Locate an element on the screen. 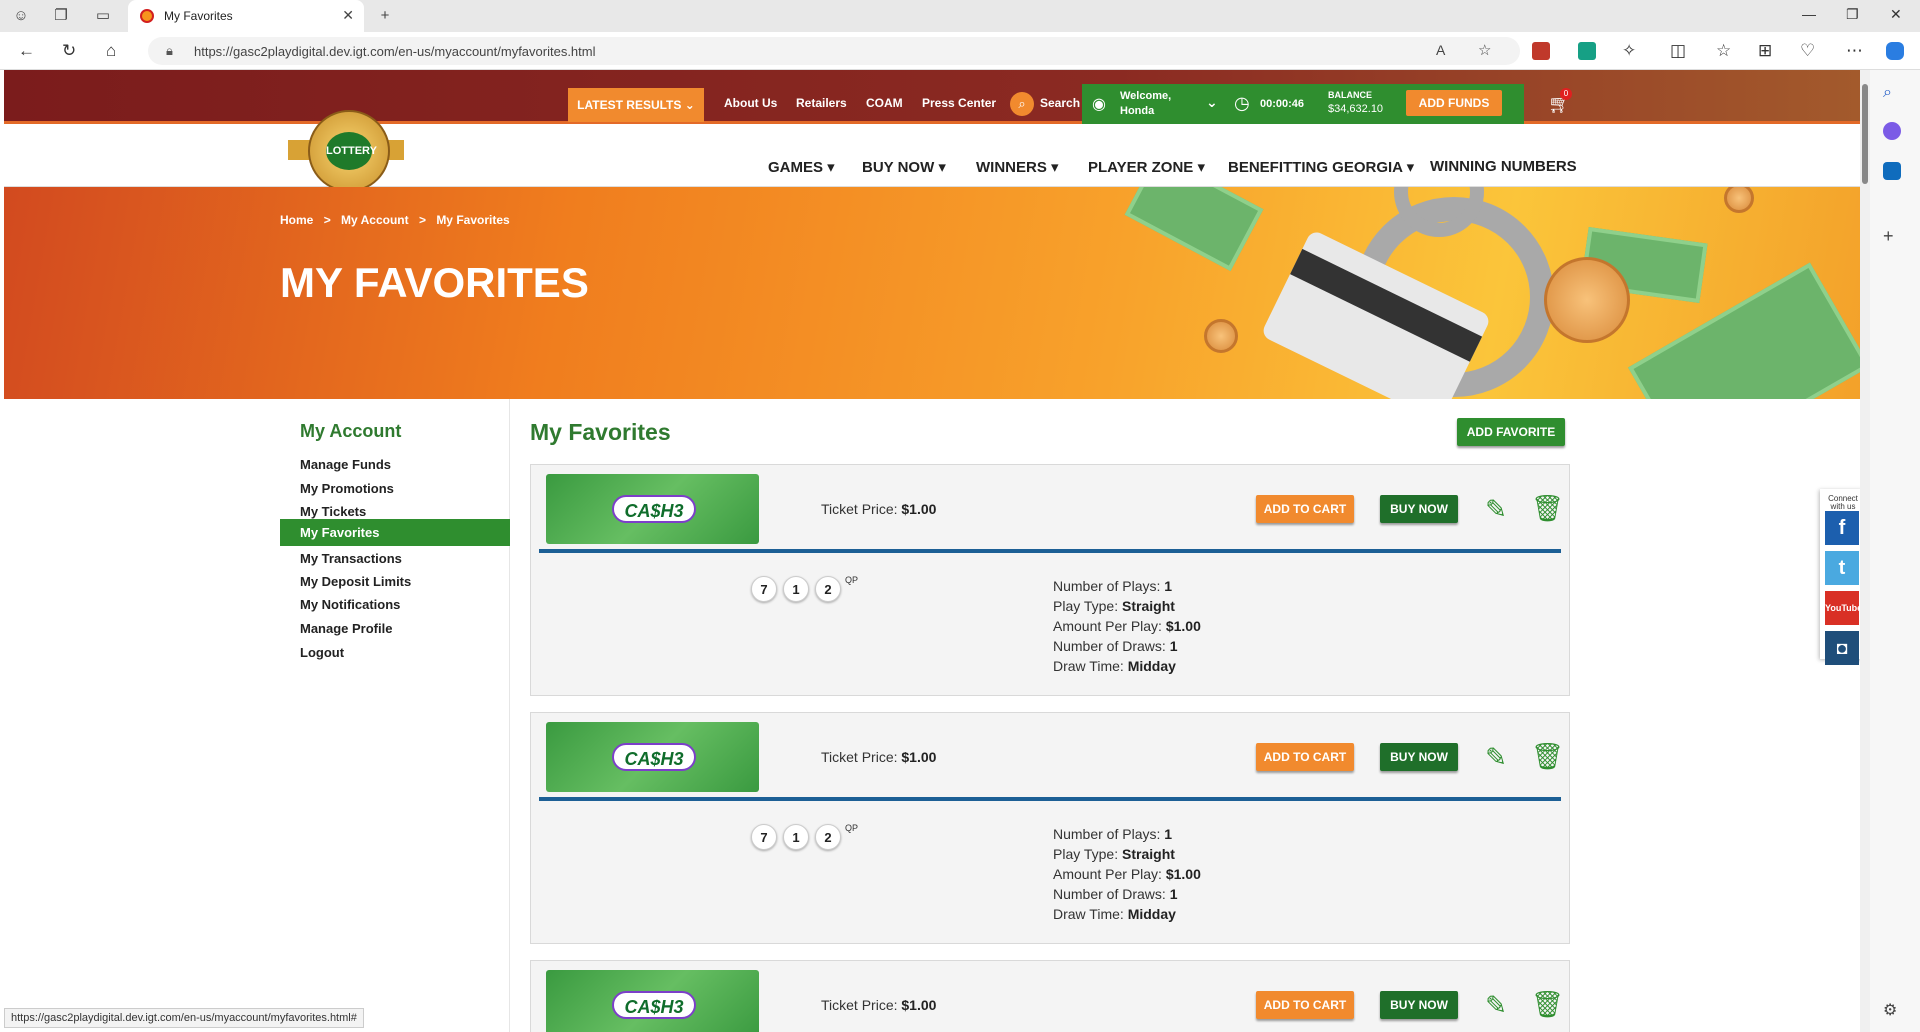  instagram-icon: ◘ is located at coordinates (1842, 648).